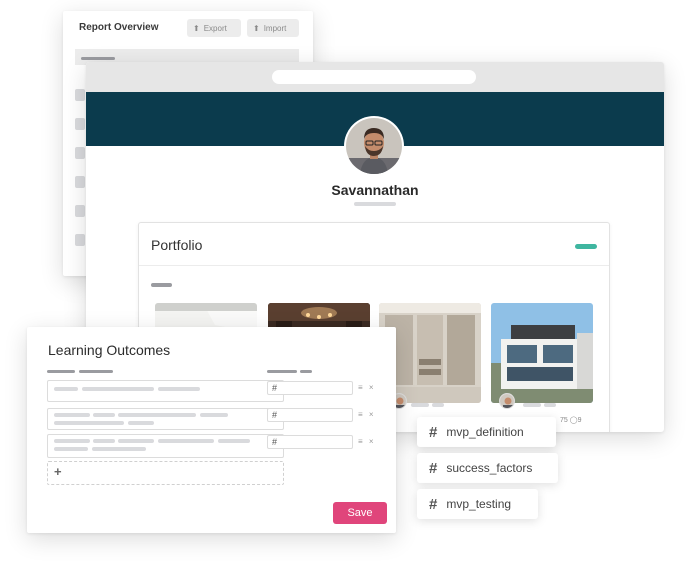 The height and width of the screenshot is (573, 690). I want to click on import-label: Import, so click(275, 28).